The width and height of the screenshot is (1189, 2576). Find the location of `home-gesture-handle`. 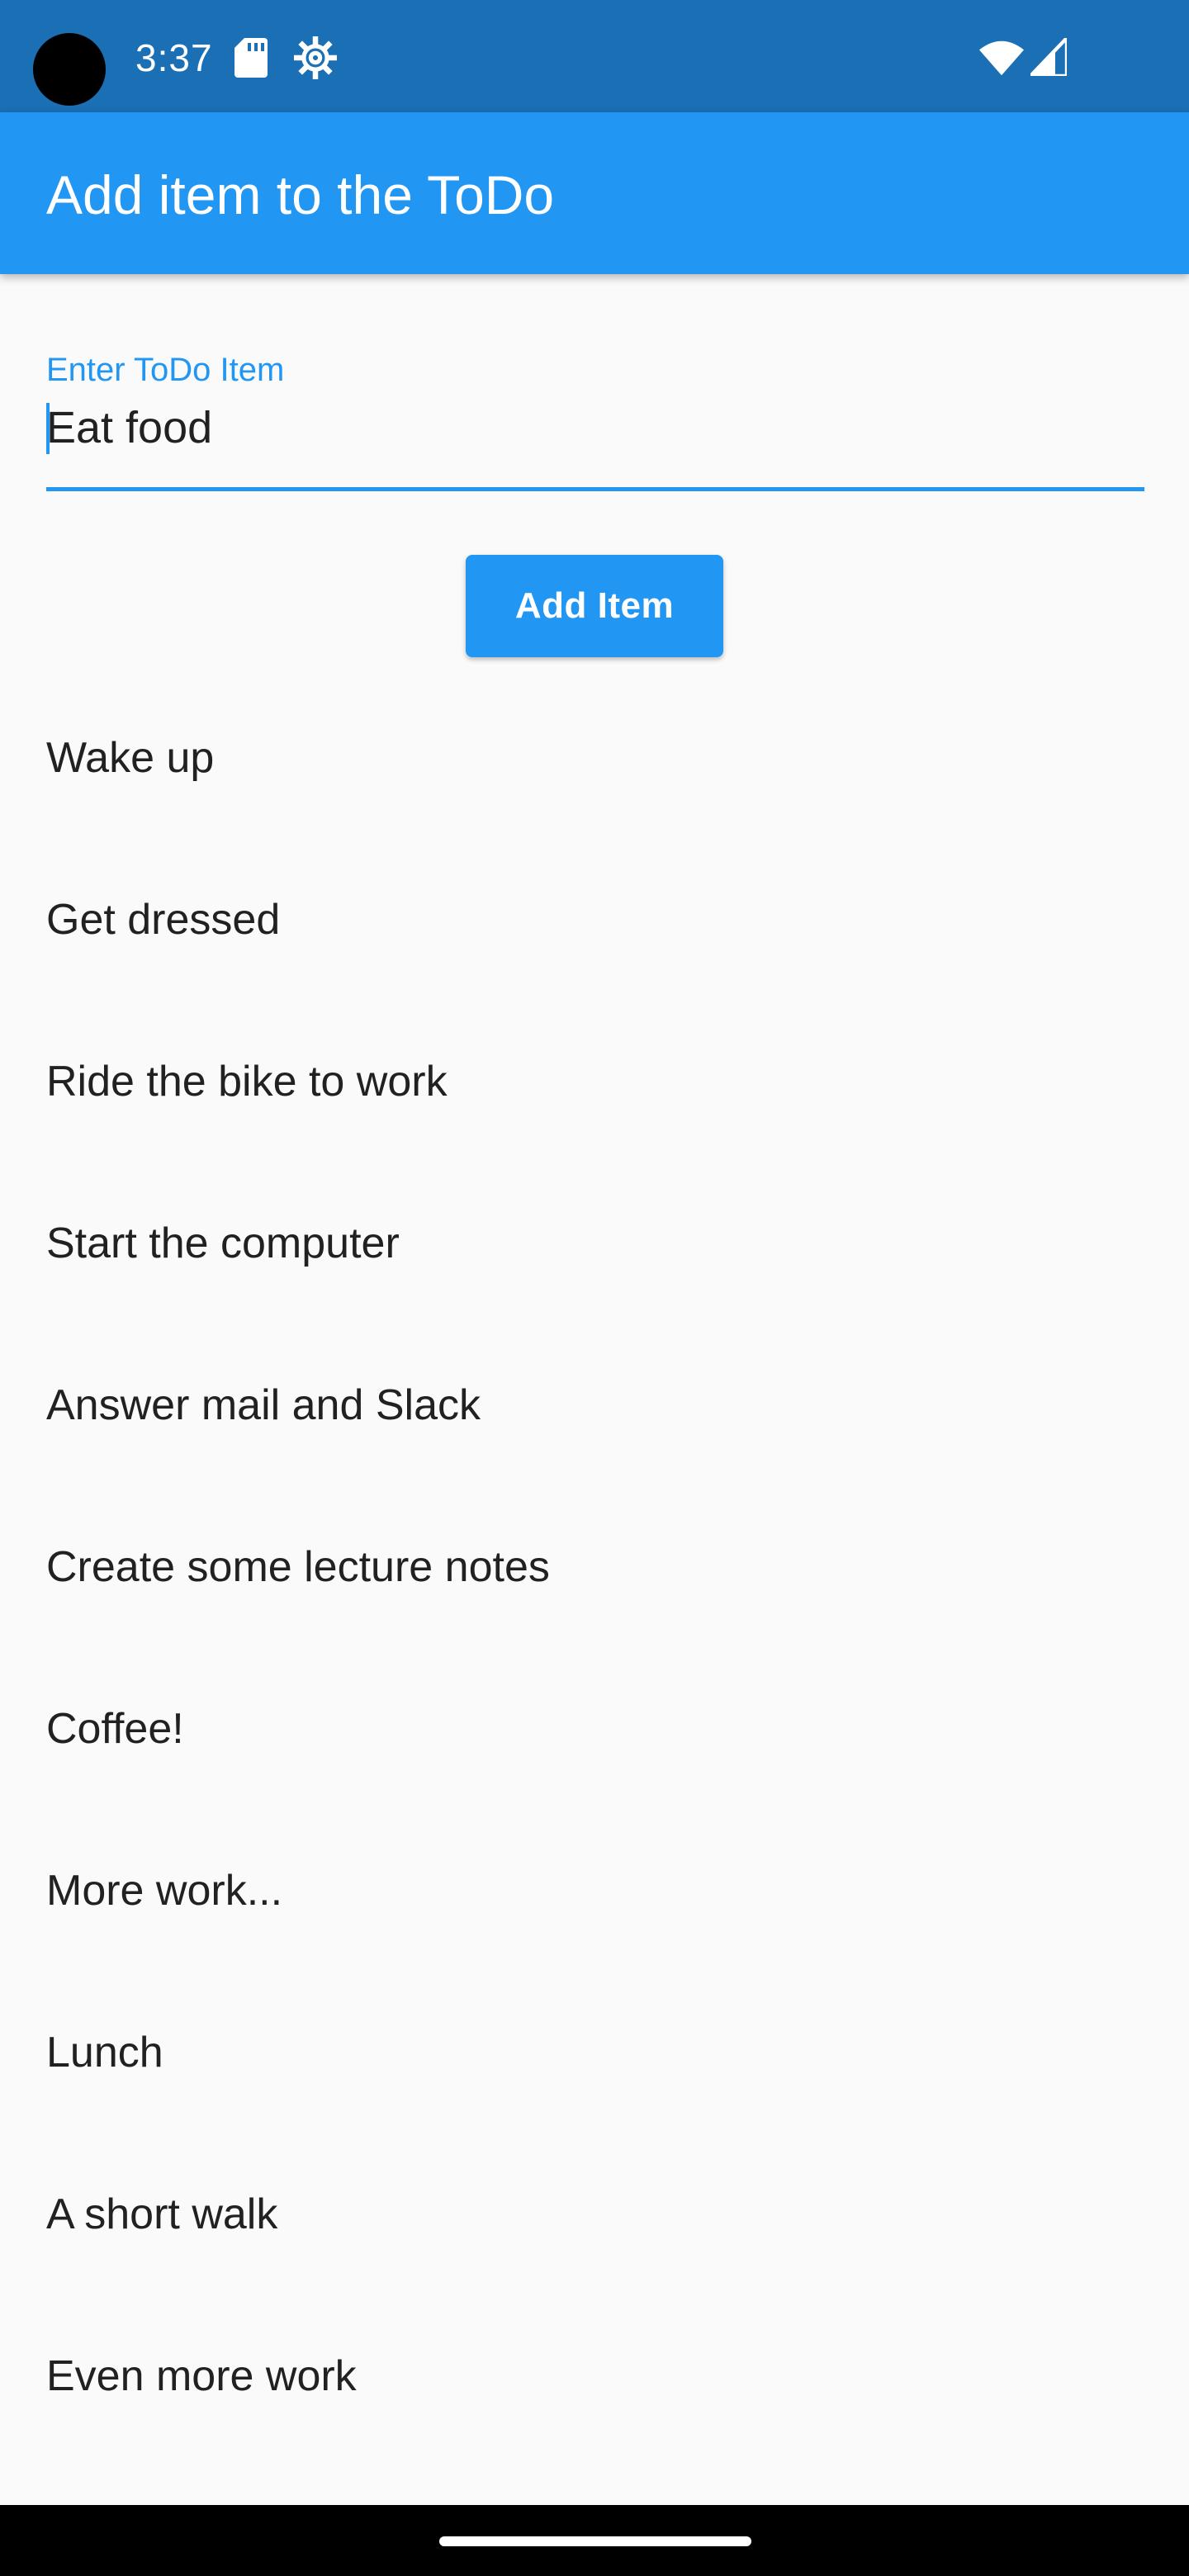

home-gesture-handle is located at coordinates (595, 2541).